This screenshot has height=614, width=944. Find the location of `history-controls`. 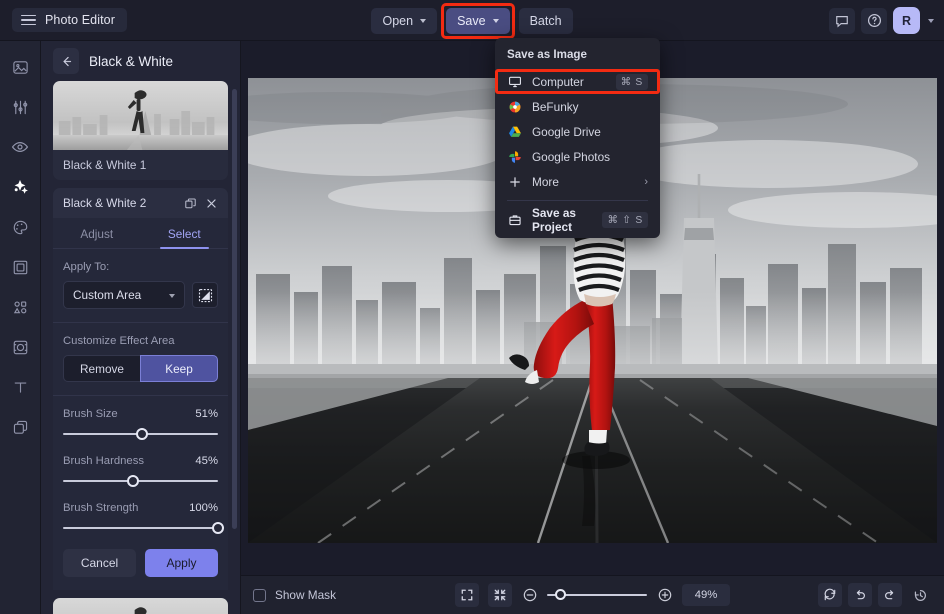

history-controls is located at coordinates (875, 595).